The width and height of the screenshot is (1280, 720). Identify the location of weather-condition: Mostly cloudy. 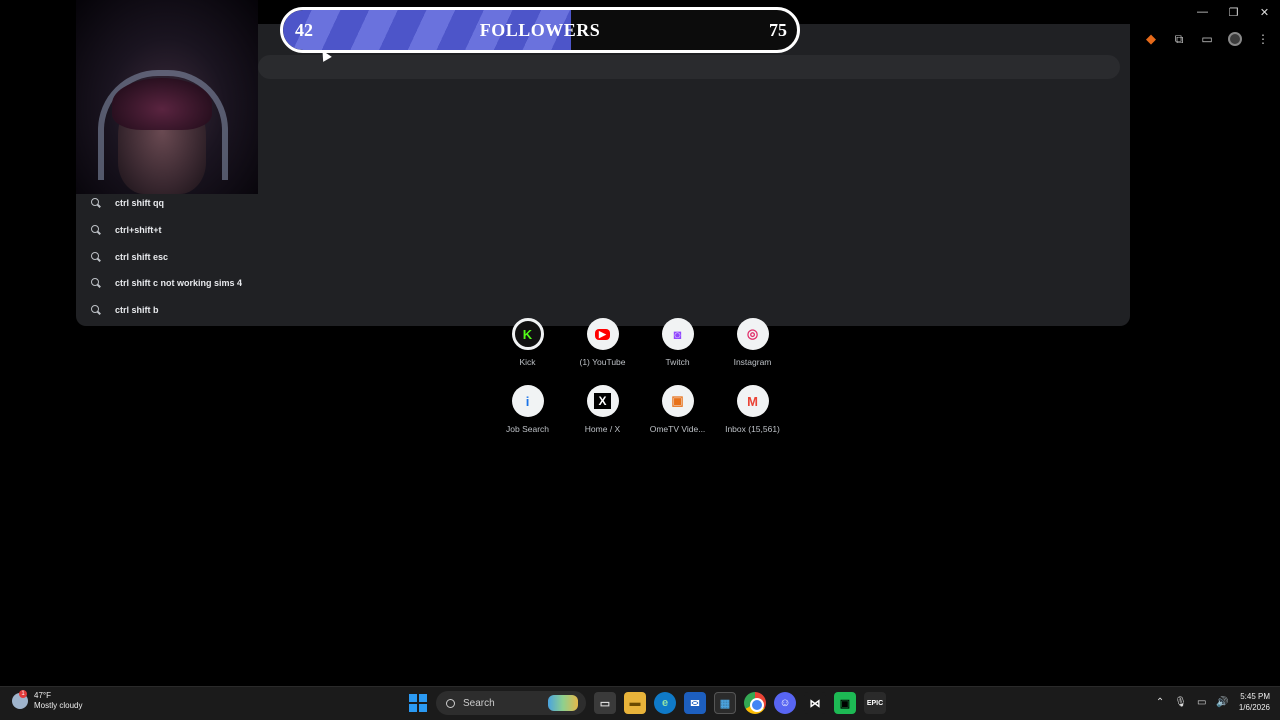
(58, 705).